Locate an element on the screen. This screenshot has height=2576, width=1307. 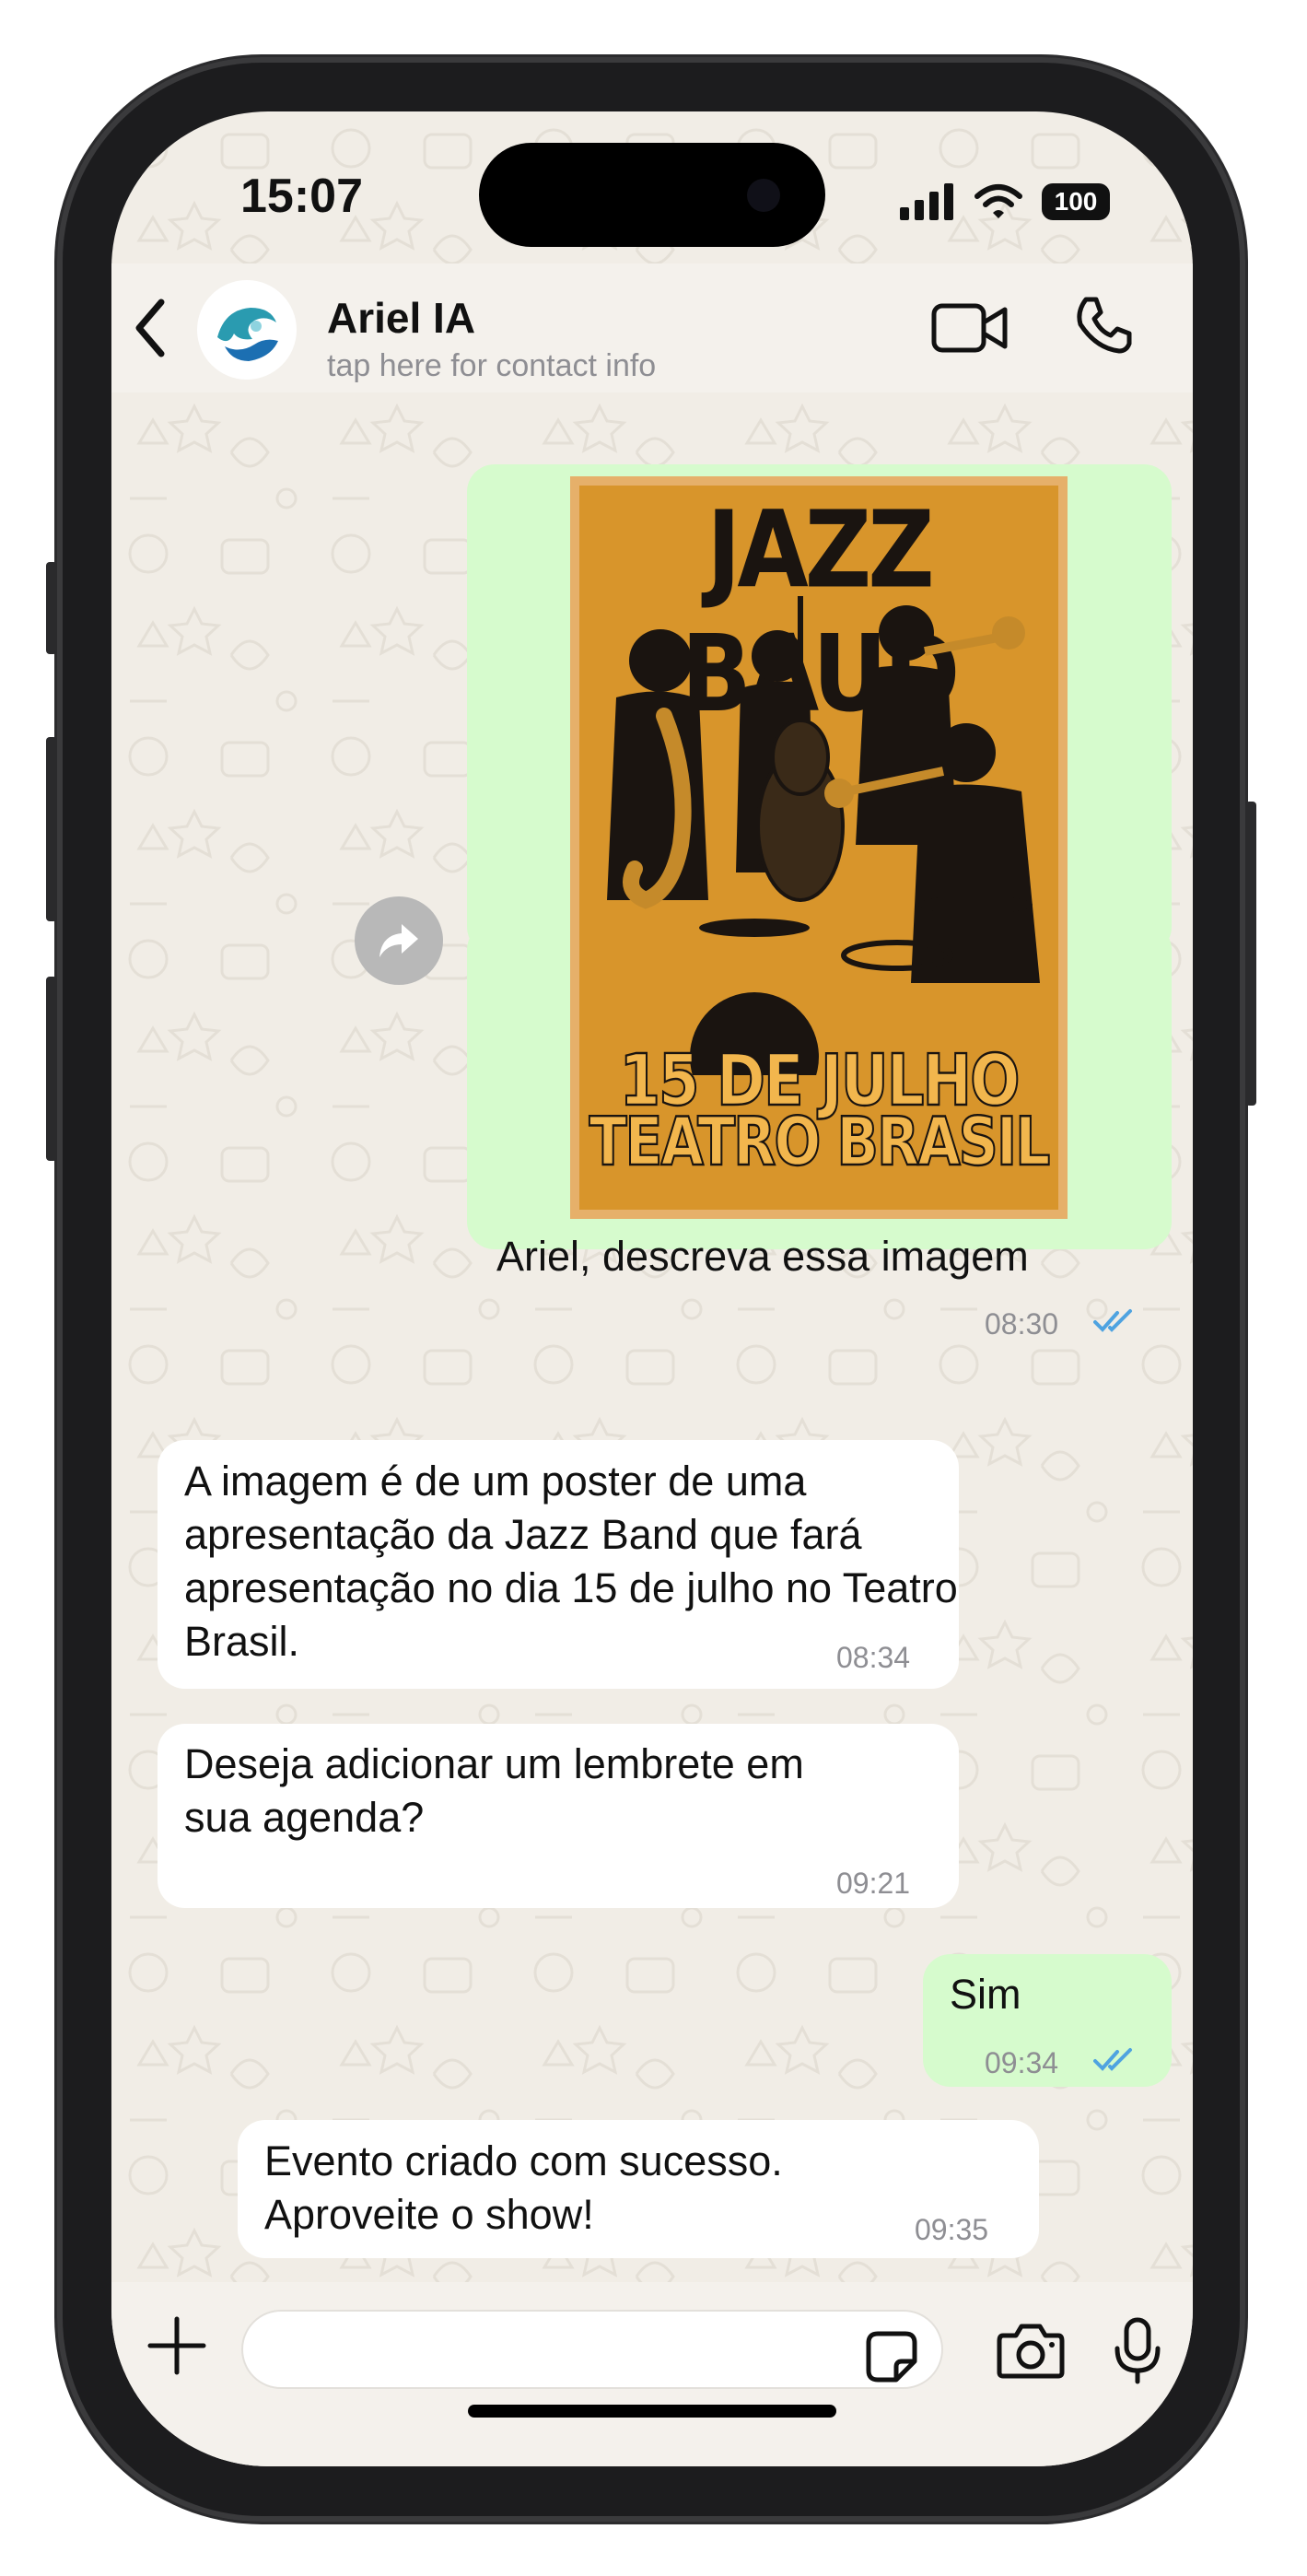
chat-header: Ariel IA tap here for contact info is located at coordinates (652, 327).